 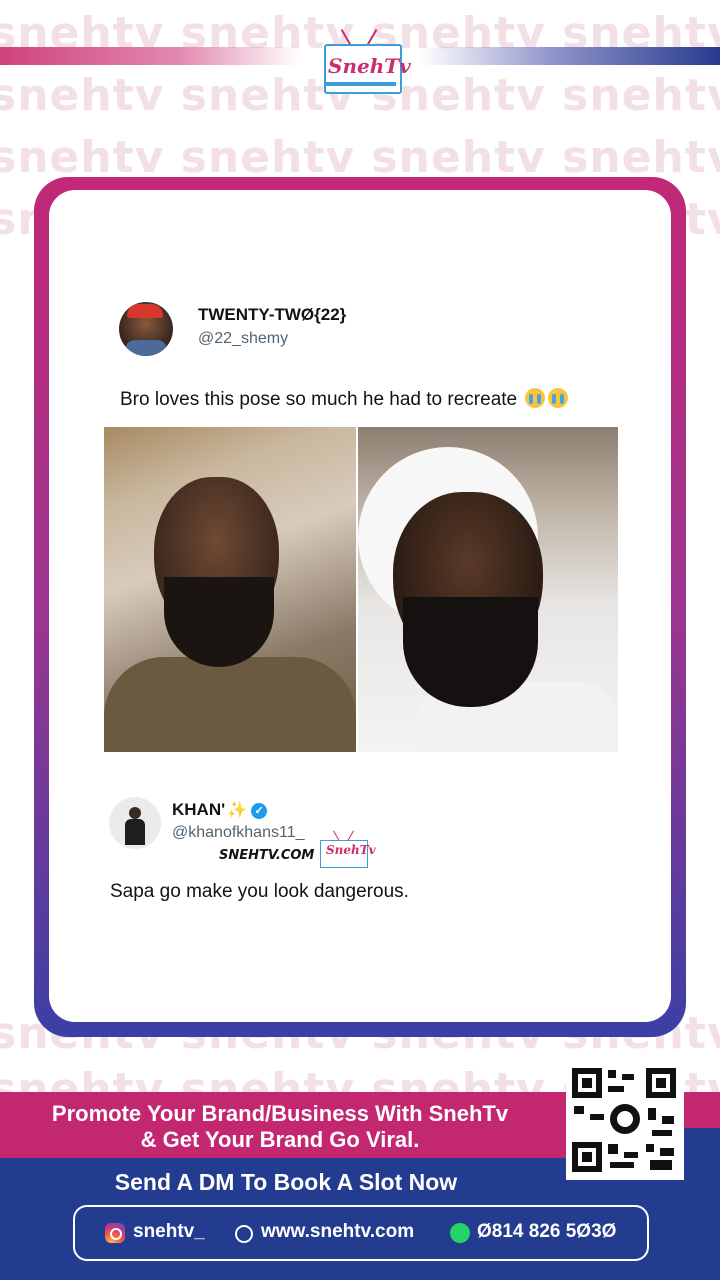 What do you see at coordinates (169, 1232) in the screenshot?
I see `instagram-handle: snehtv_` at bounding box center [169, 1232].